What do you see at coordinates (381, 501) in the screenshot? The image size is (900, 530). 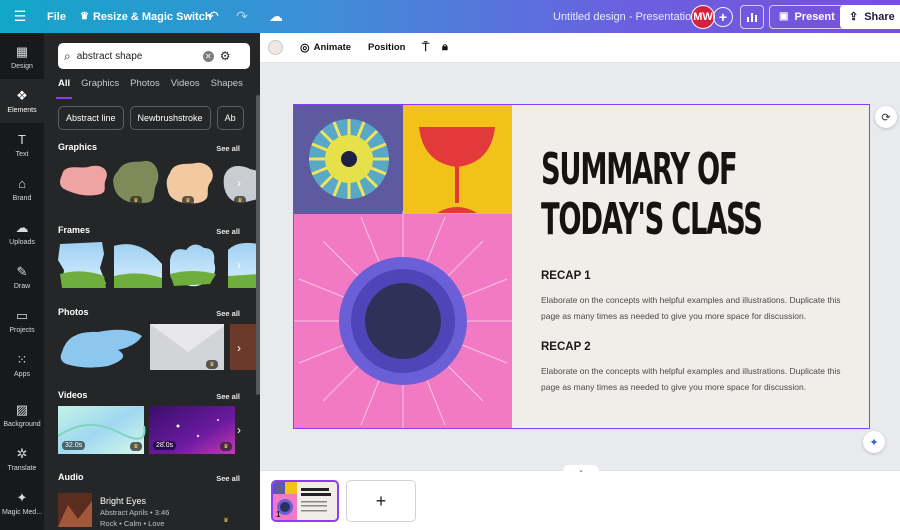 I see `add-page-button: +` at bounding box center [381, 501].